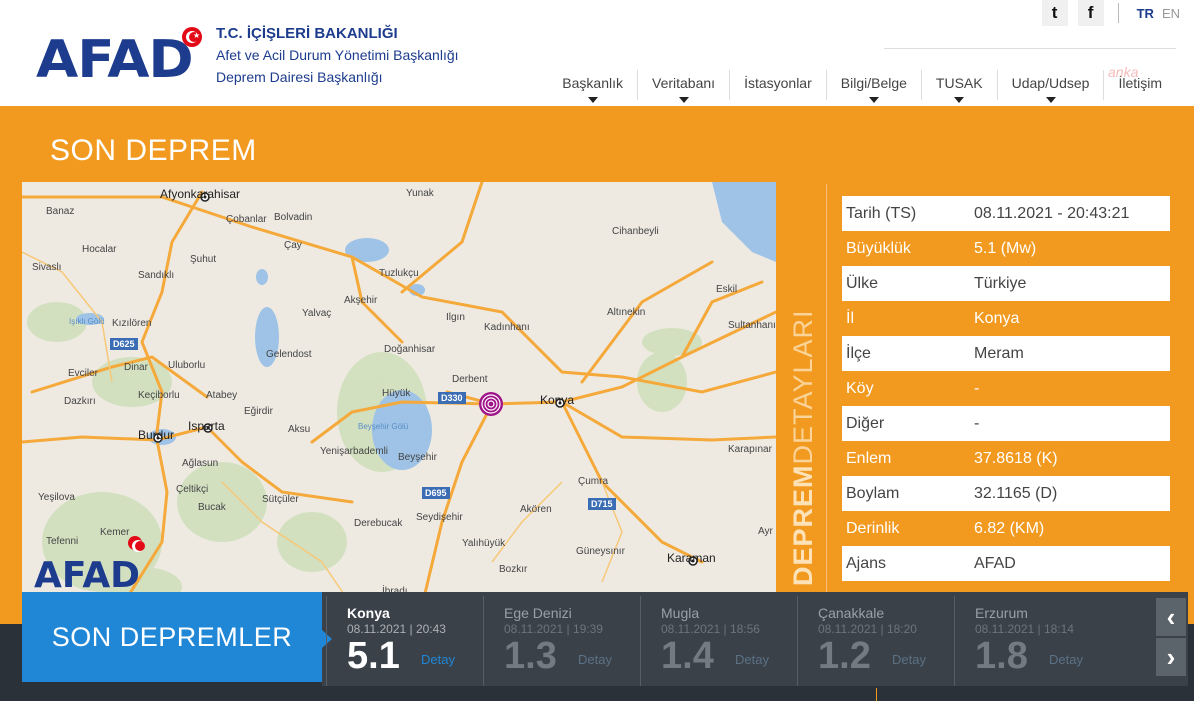 The width and height of the screenshot is (1194, 701). Describe the element at coordinates (1090, 13) in the screenshot. I see `facebook-icon: f` at that location.